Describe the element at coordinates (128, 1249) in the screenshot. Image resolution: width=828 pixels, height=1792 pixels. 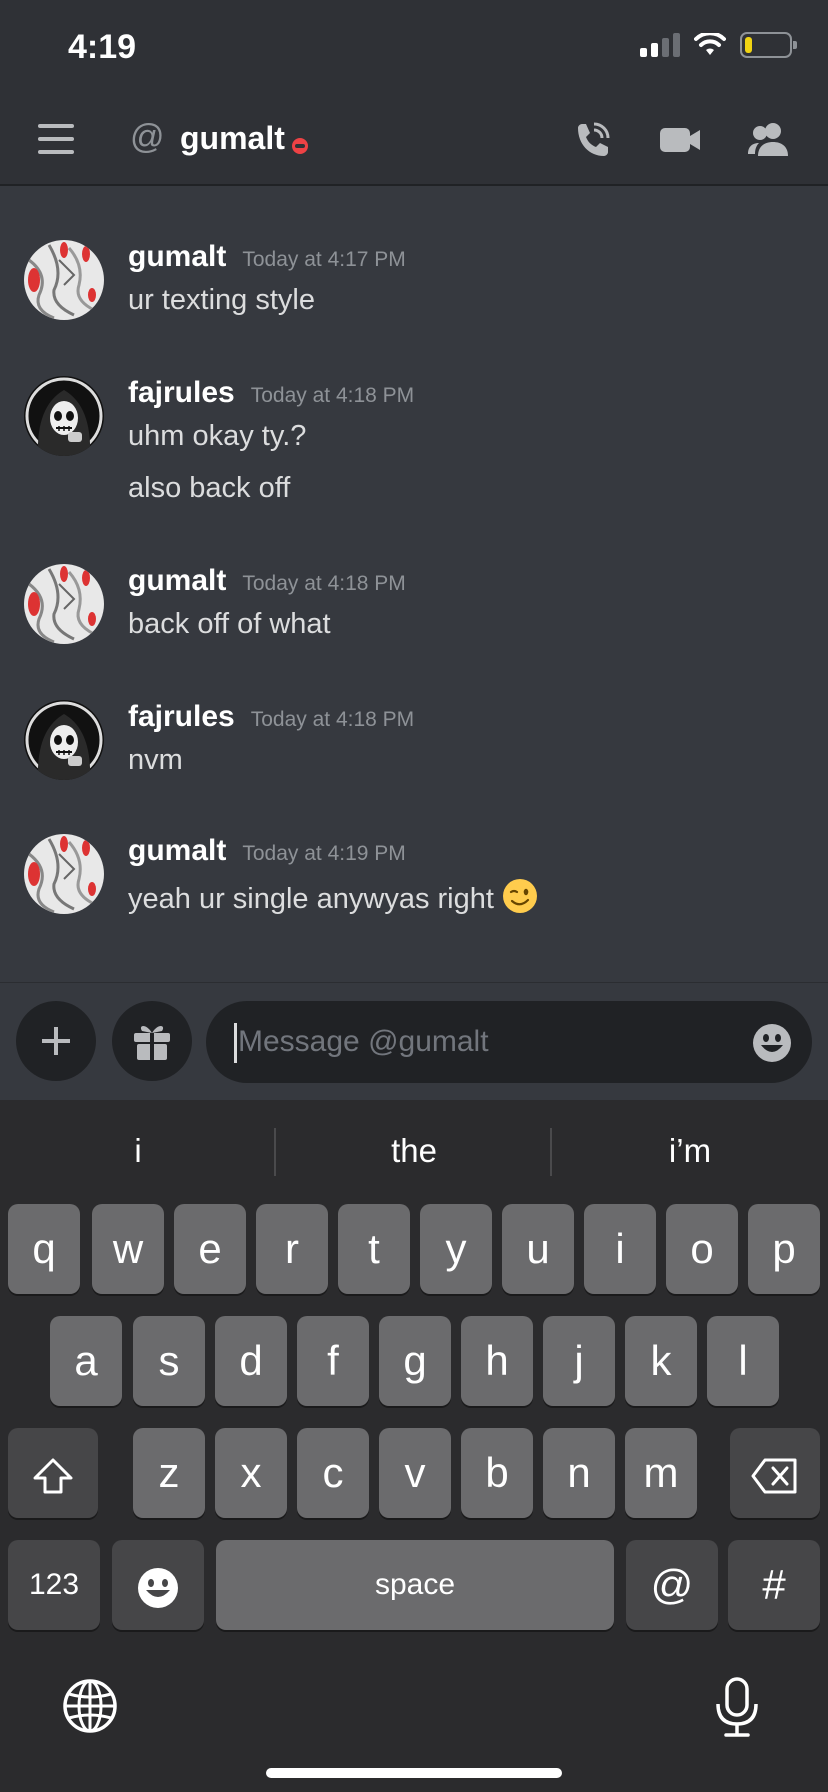
I see `key-w: w` at that location.